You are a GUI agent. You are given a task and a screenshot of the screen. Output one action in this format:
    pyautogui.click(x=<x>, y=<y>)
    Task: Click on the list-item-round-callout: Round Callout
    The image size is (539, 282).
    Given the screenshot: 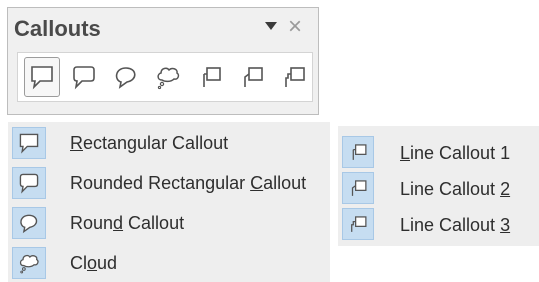 What is the action you would take?
    pyautogui.click(x=169, y=223)
    